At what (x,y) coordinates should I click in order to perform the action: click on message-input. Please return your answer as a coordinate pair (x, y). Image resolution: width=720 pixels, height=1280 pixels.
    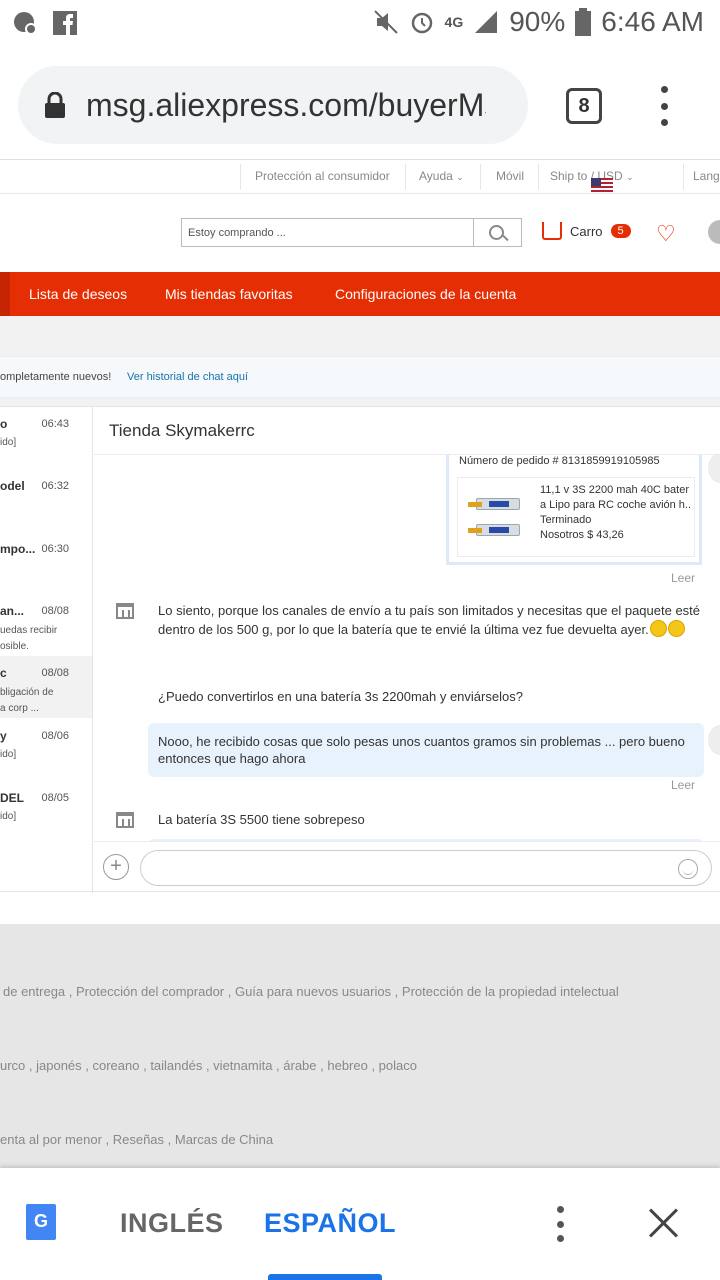
    Looking at the image, I should click on (426, 868).